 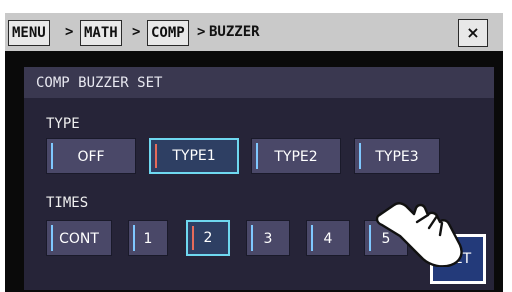 What do you see at coordinates (79, 238) in the screenshot?
I see `times-option-cont: CONT` at bounding box center [79, 238].